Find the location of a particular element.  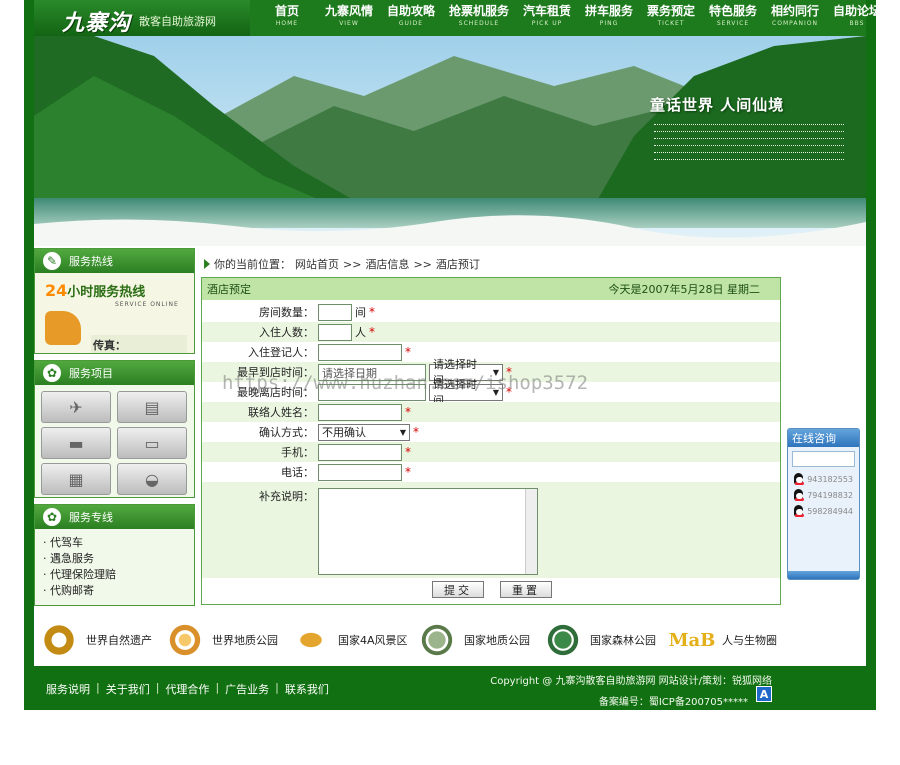

nav-guide: 自助攻略 GUIDE is located at coordinates (411, 14).